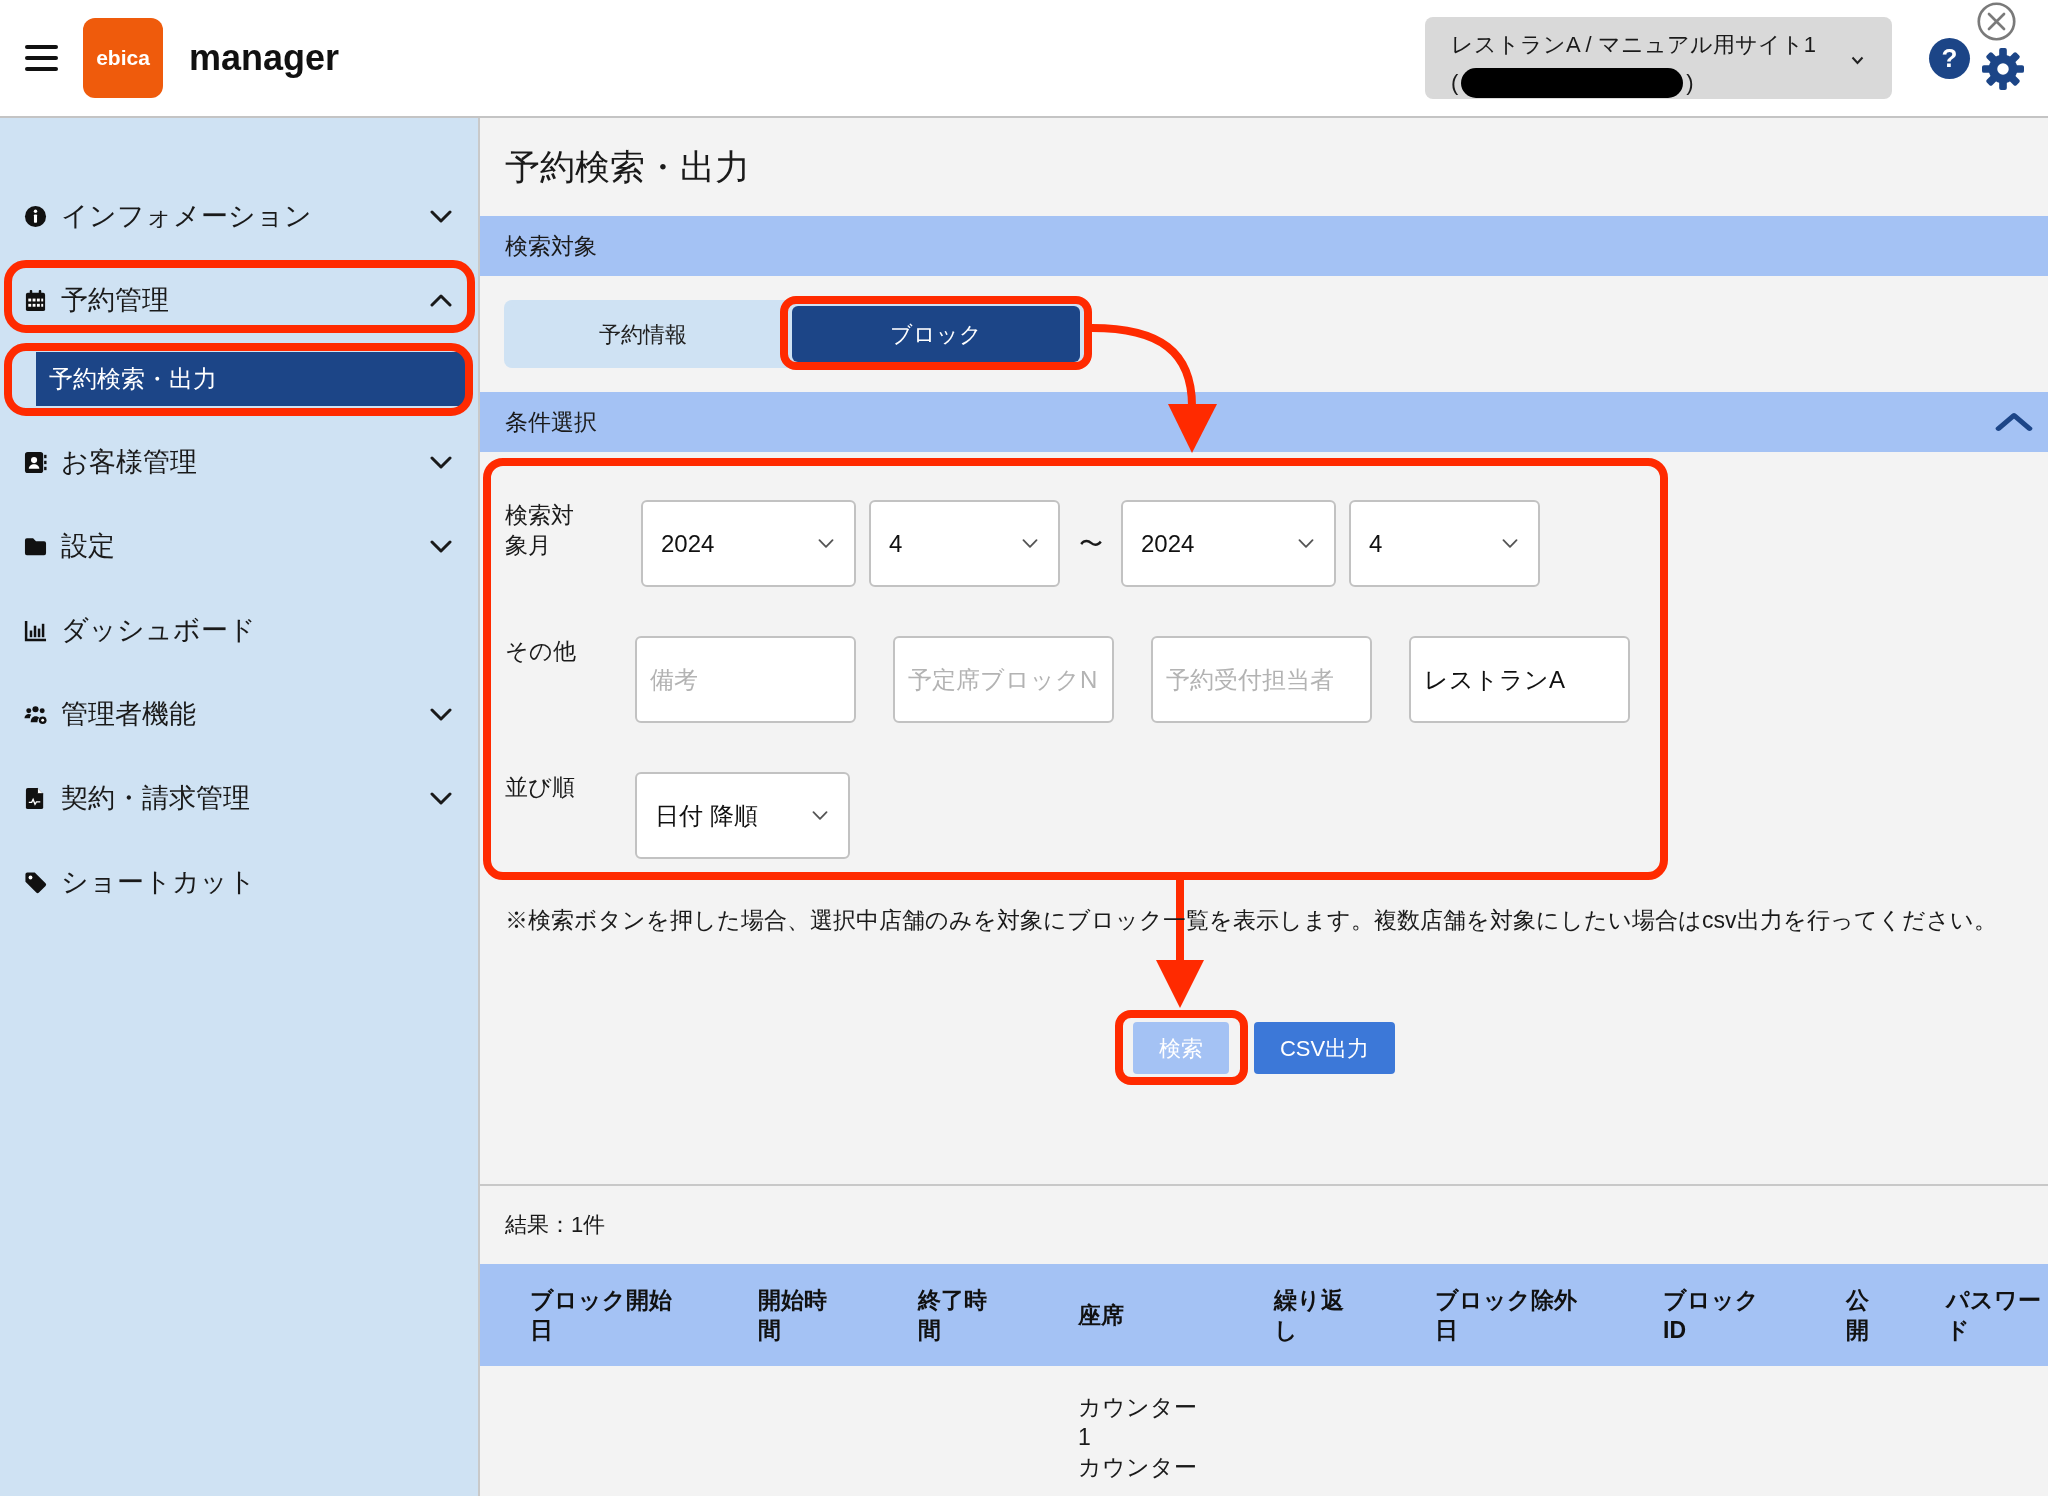  What do you see at coordinates (601, 1315) in the screenshot?
I see `column-header: ブロック開始日` at bounding box center [601, 1315].